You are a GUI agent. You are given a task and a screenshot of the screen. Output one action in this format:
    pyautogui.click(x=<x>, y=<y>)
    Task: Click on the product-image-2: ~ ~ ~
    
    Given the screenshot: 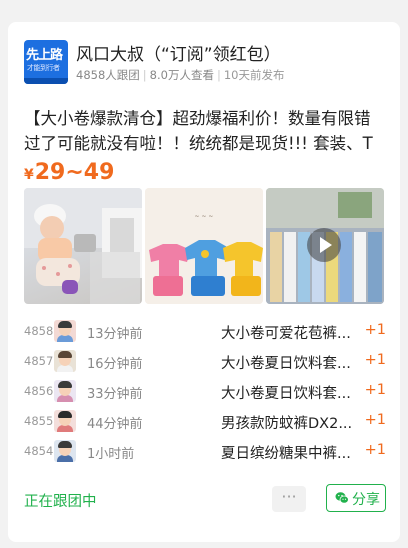 What is the action you would take?
    pyautogui.click(x=204, y=246)
    